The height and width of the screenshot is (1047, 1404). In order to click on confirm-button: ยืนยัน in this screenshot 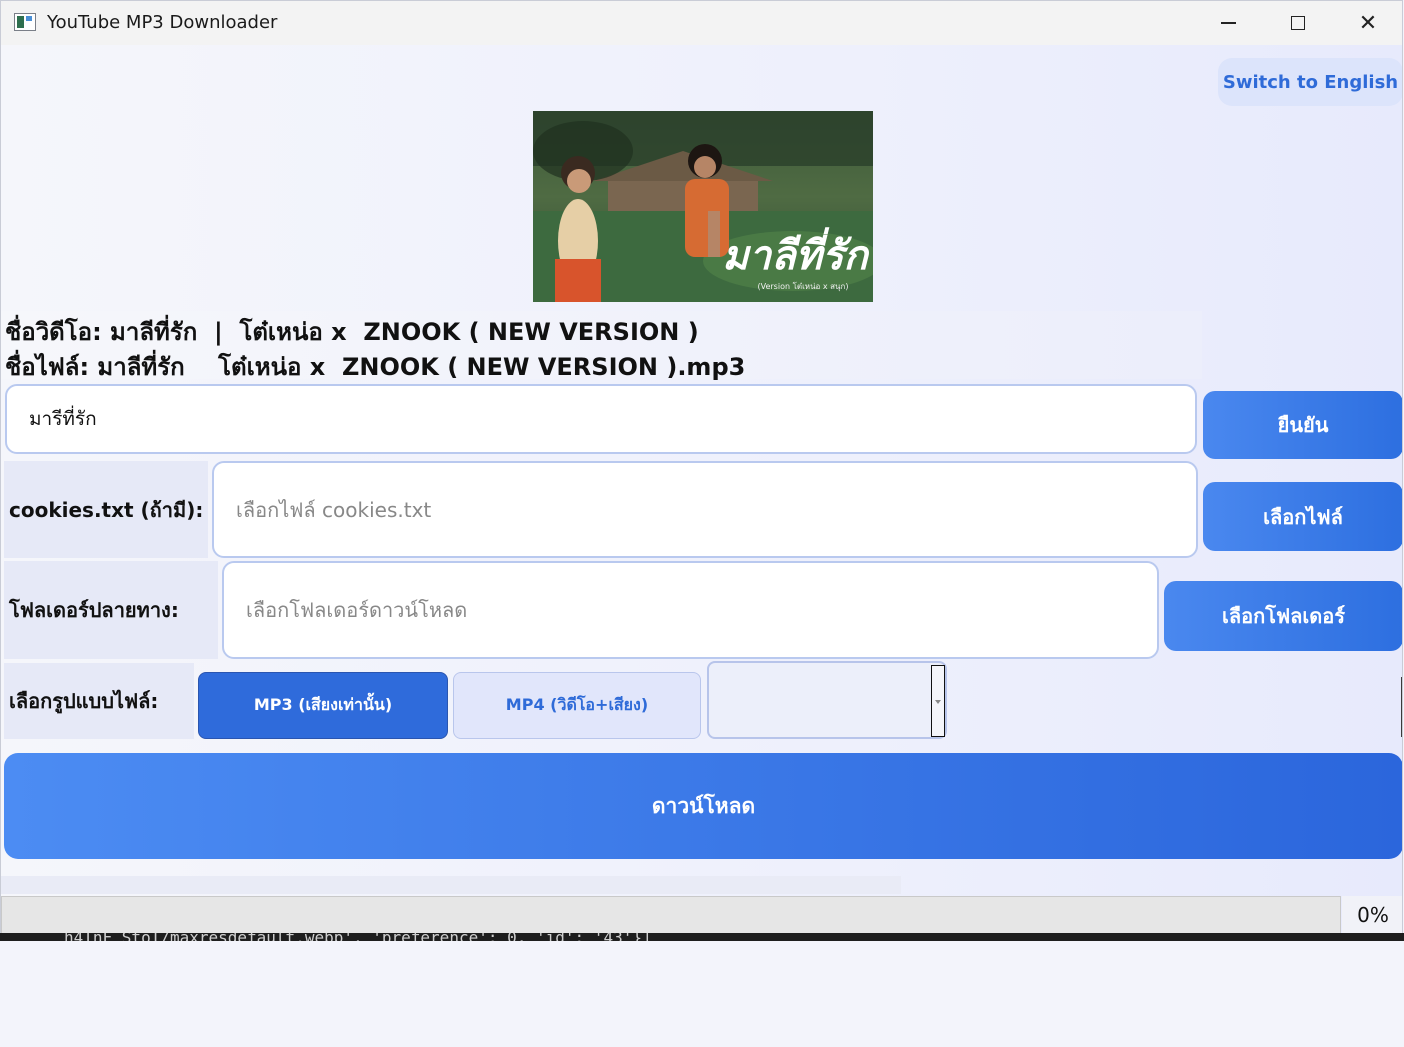, I will do `click(1302, 425)`.